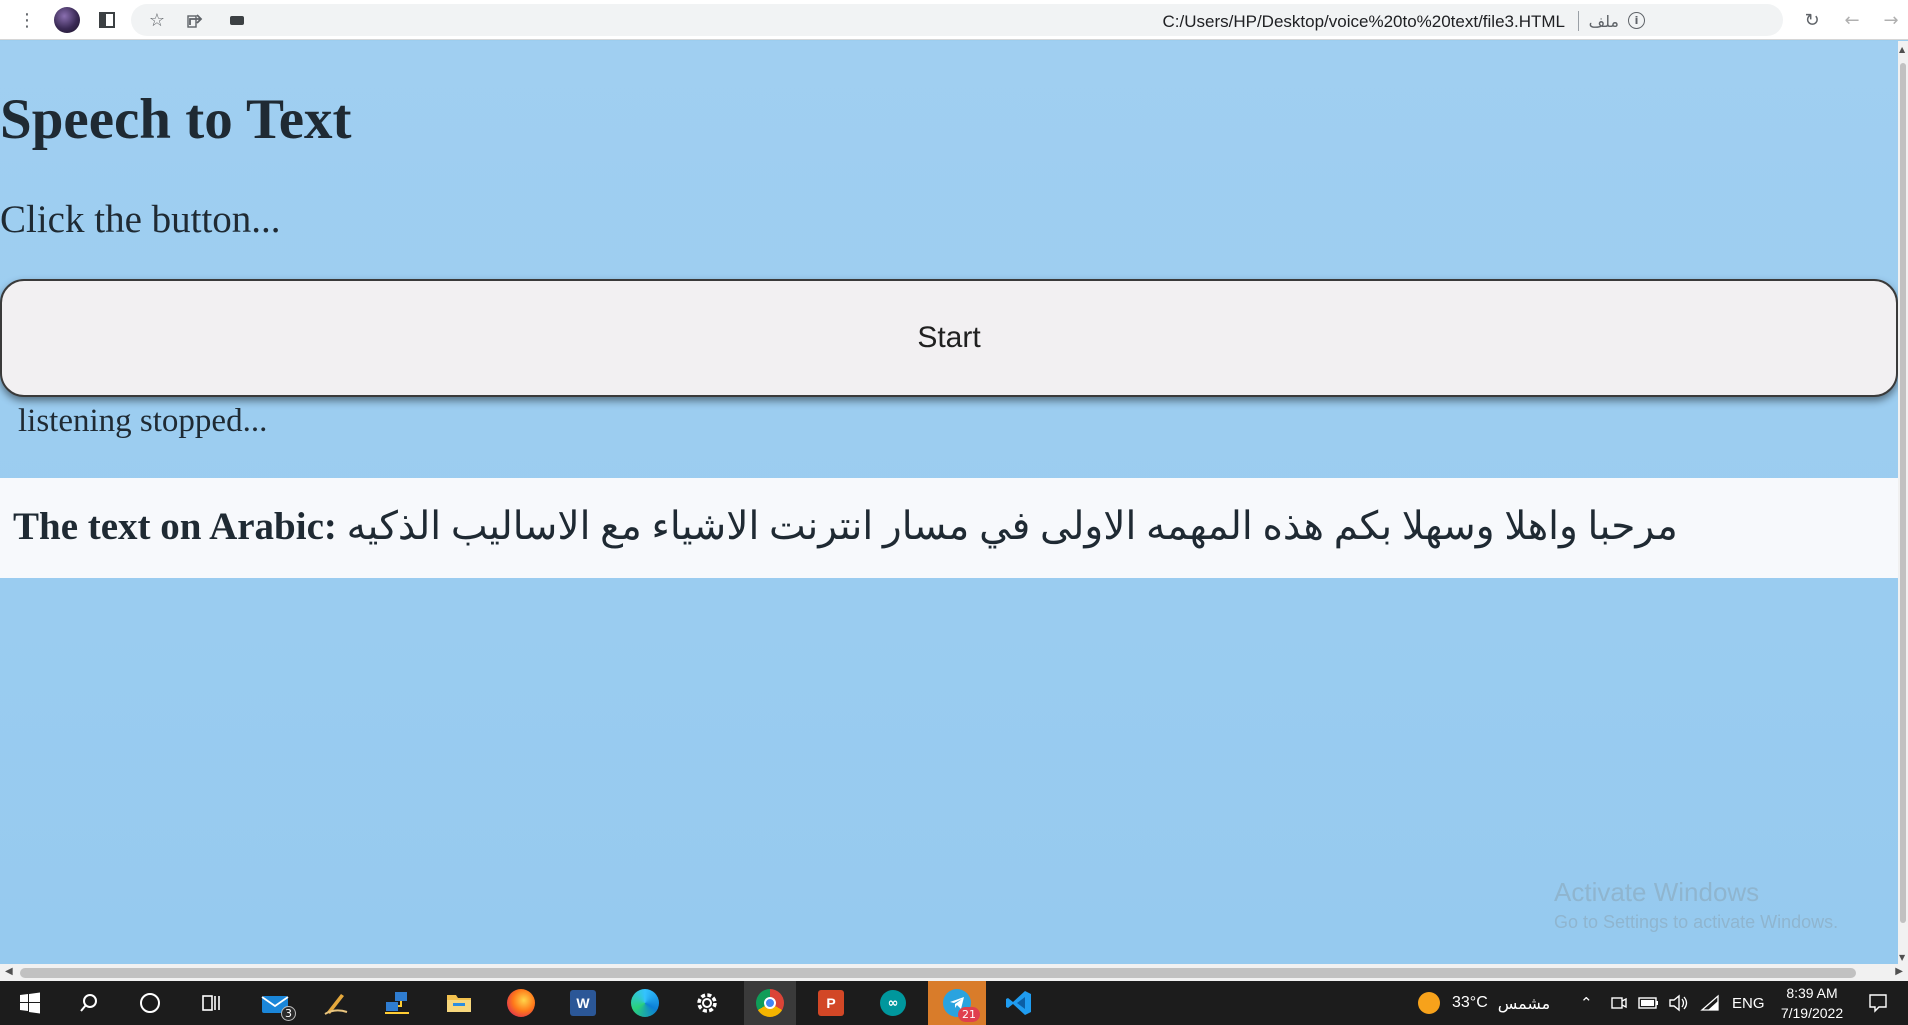  I want to click on powerpoint-logo: P, so click(831, 1003).